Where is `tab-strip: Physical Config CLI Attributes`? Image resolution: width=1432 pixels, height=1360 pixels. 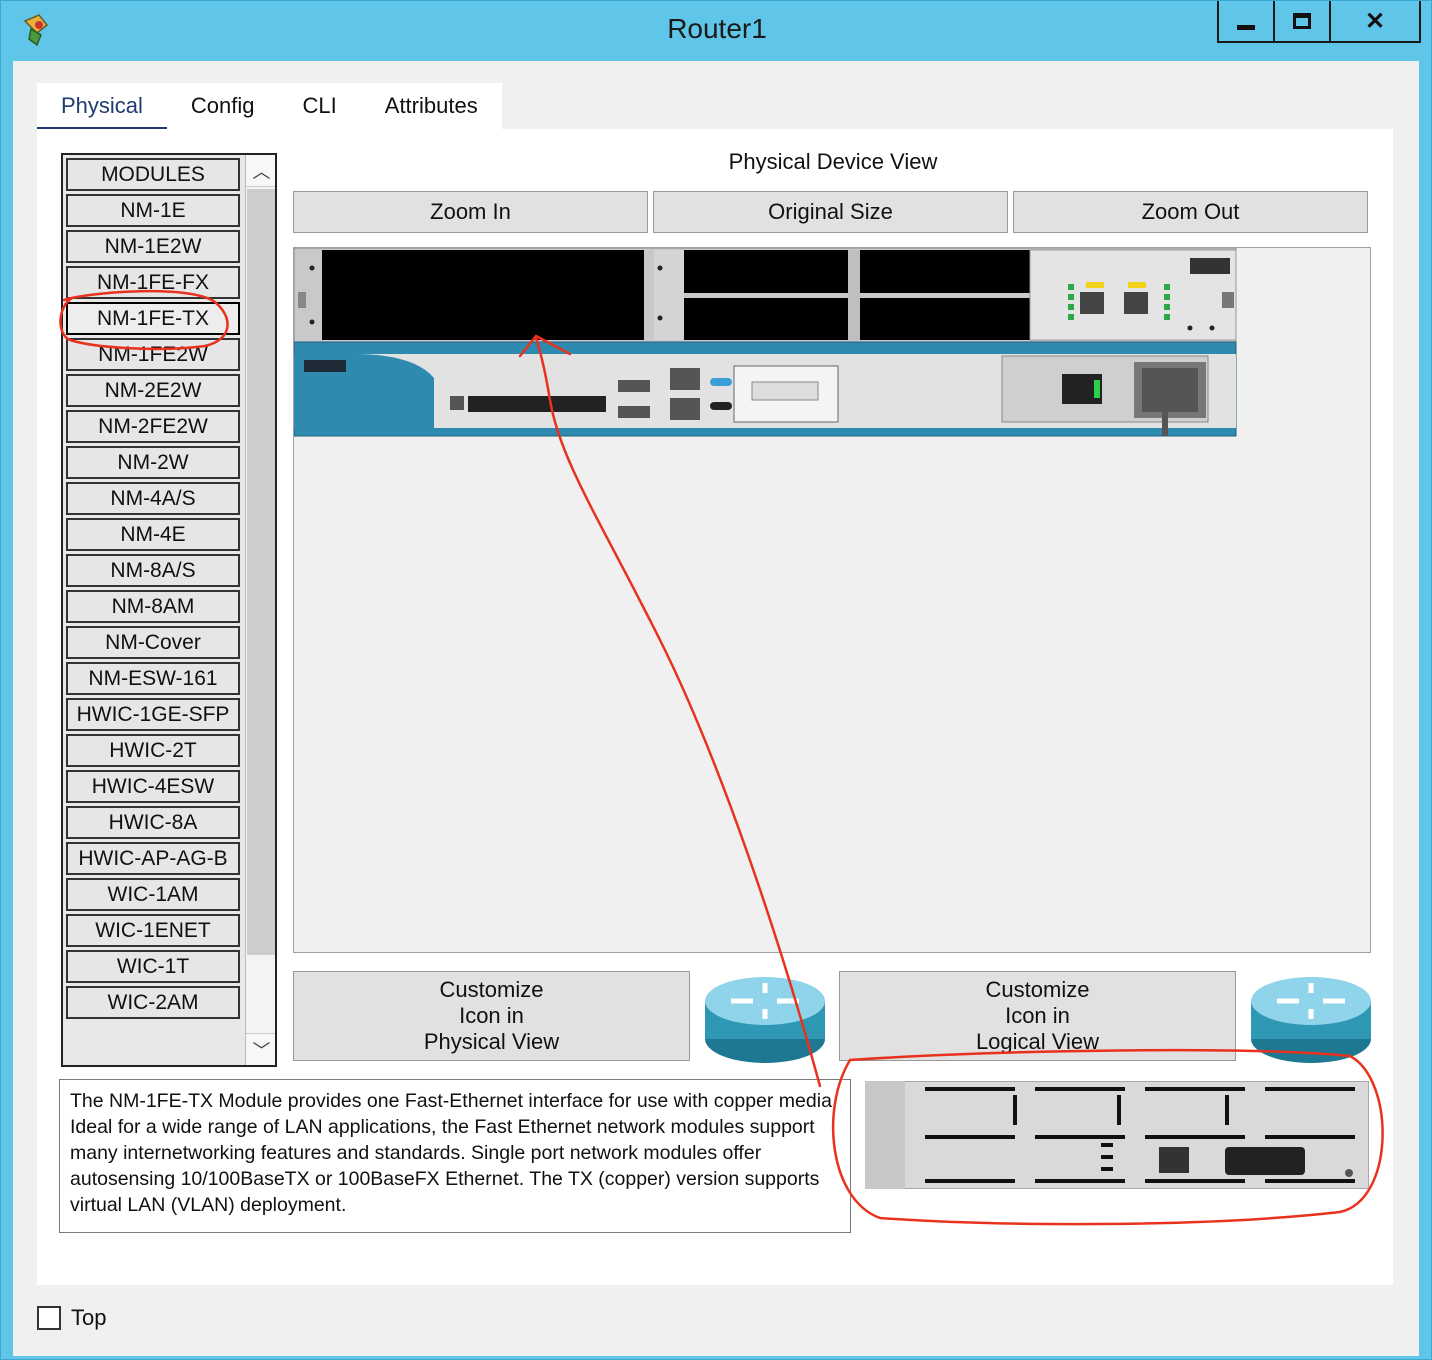 tab-strip: Physical Config CLI Attributes is located at coordinates (269, 107).